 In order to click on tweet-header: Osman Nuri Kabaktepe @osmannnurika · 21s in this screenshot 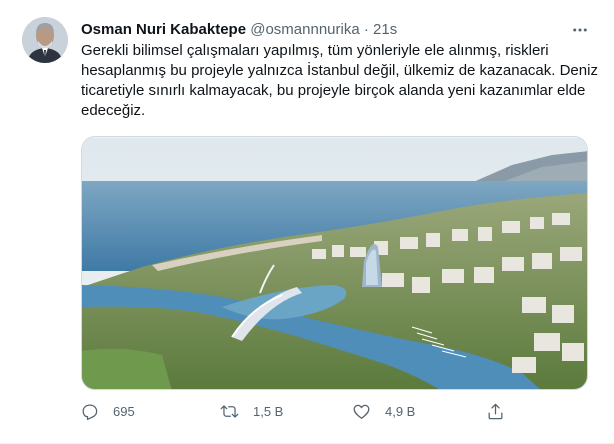, I will do `click(239, 30)`.